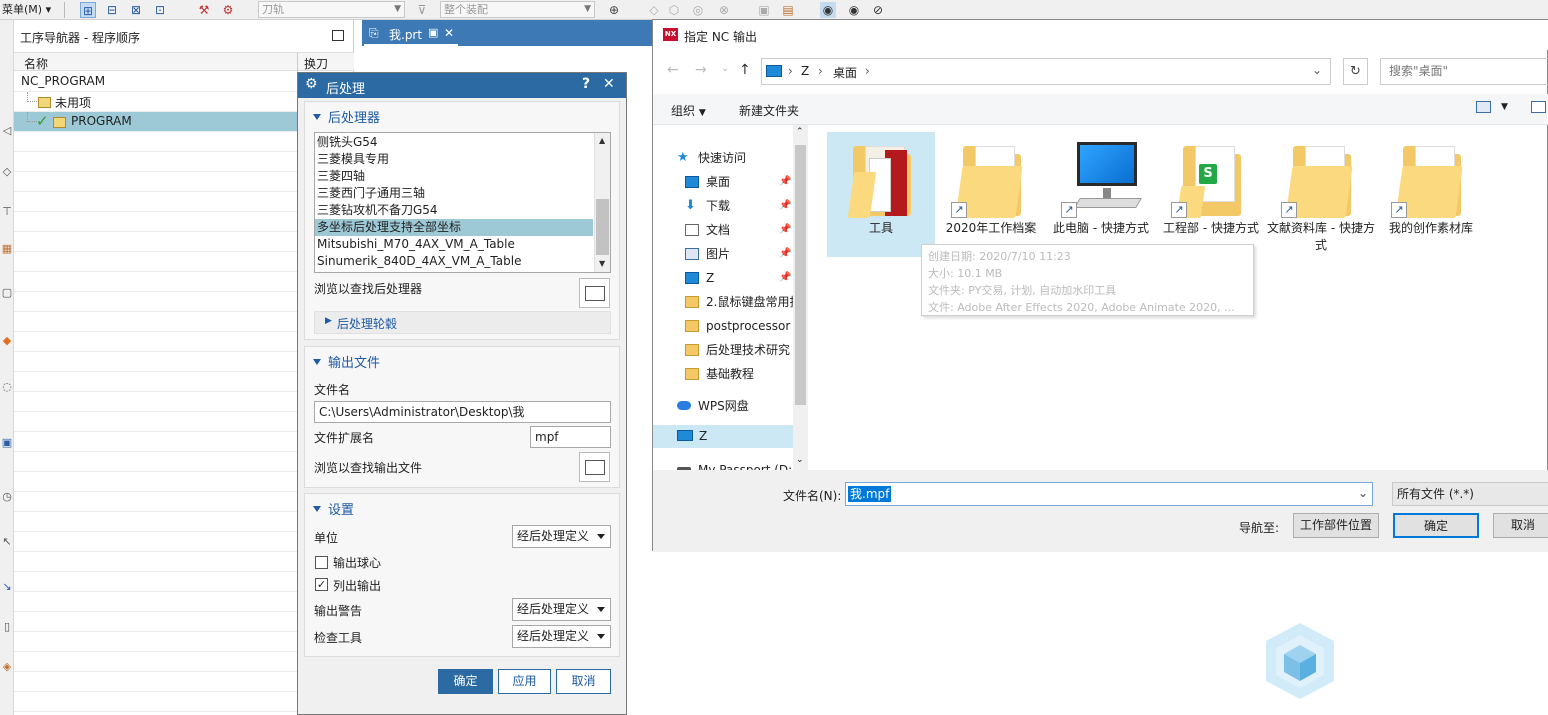 The image size is (1548, 715). I want to click on curve-icon: ◎, so click(698, 10).